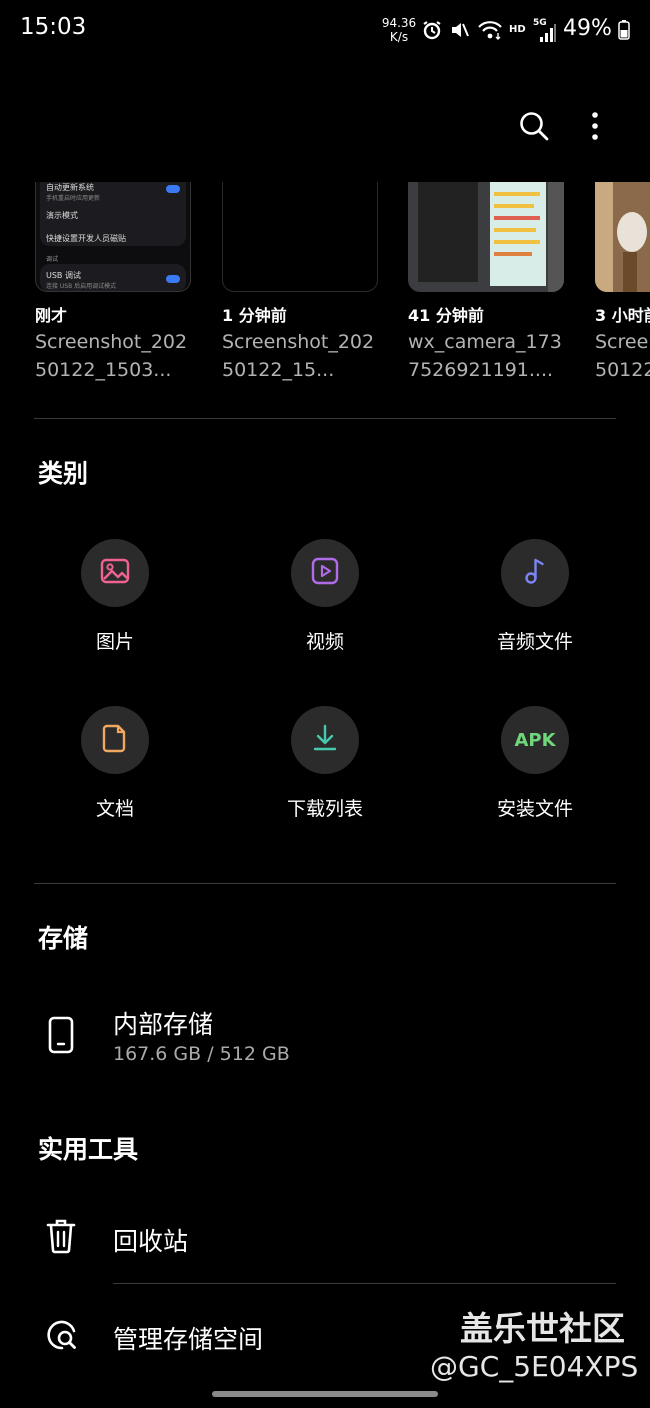 Image resolution: width=650 pixels, height=1408 pixels. I want to click on thumb-text: USB 调试, so click(63, 275).